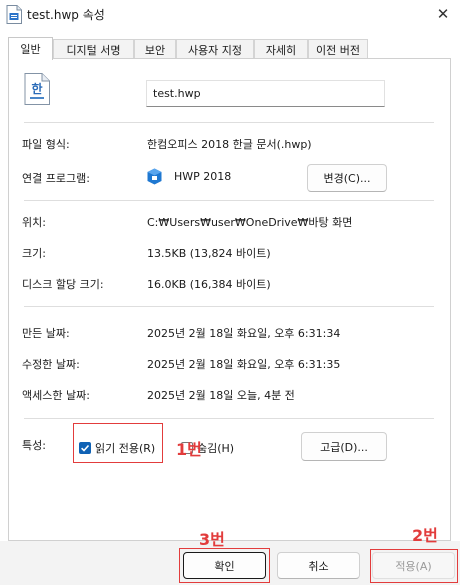 The image size is (460, 585). I want to click on disk-size-label: 디스크 할당 크기:, so click(63, 284).